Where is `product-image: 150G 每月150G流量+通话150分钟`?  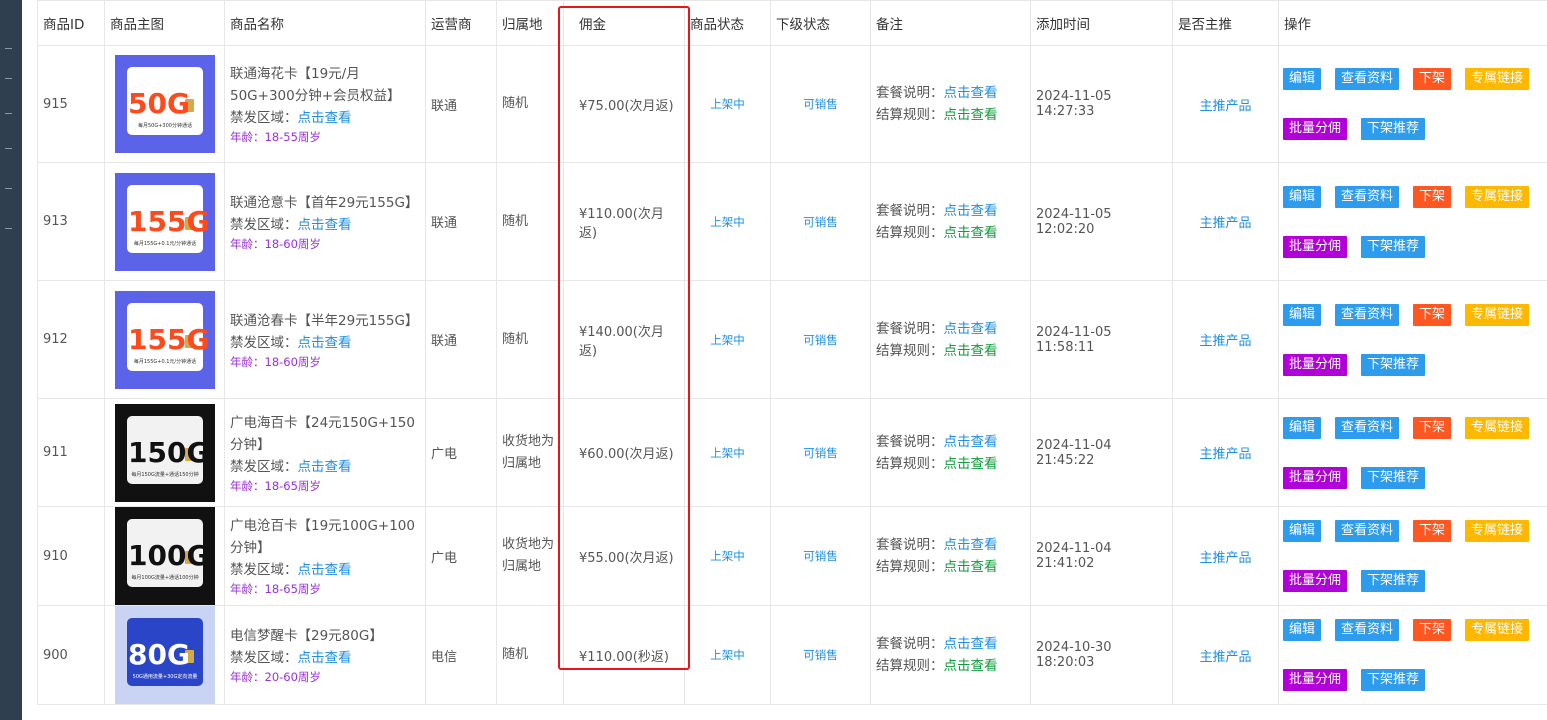
product-image: 150G 每月150G流量+通话150分钟 is located at coordinates (164, 452).